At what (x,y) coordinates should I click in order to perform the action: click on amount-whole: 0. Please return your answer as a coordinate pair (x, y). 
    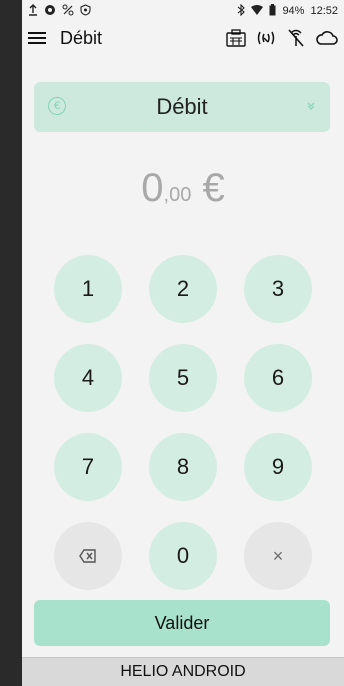
    Looking at the image, I should click on (152, 188).